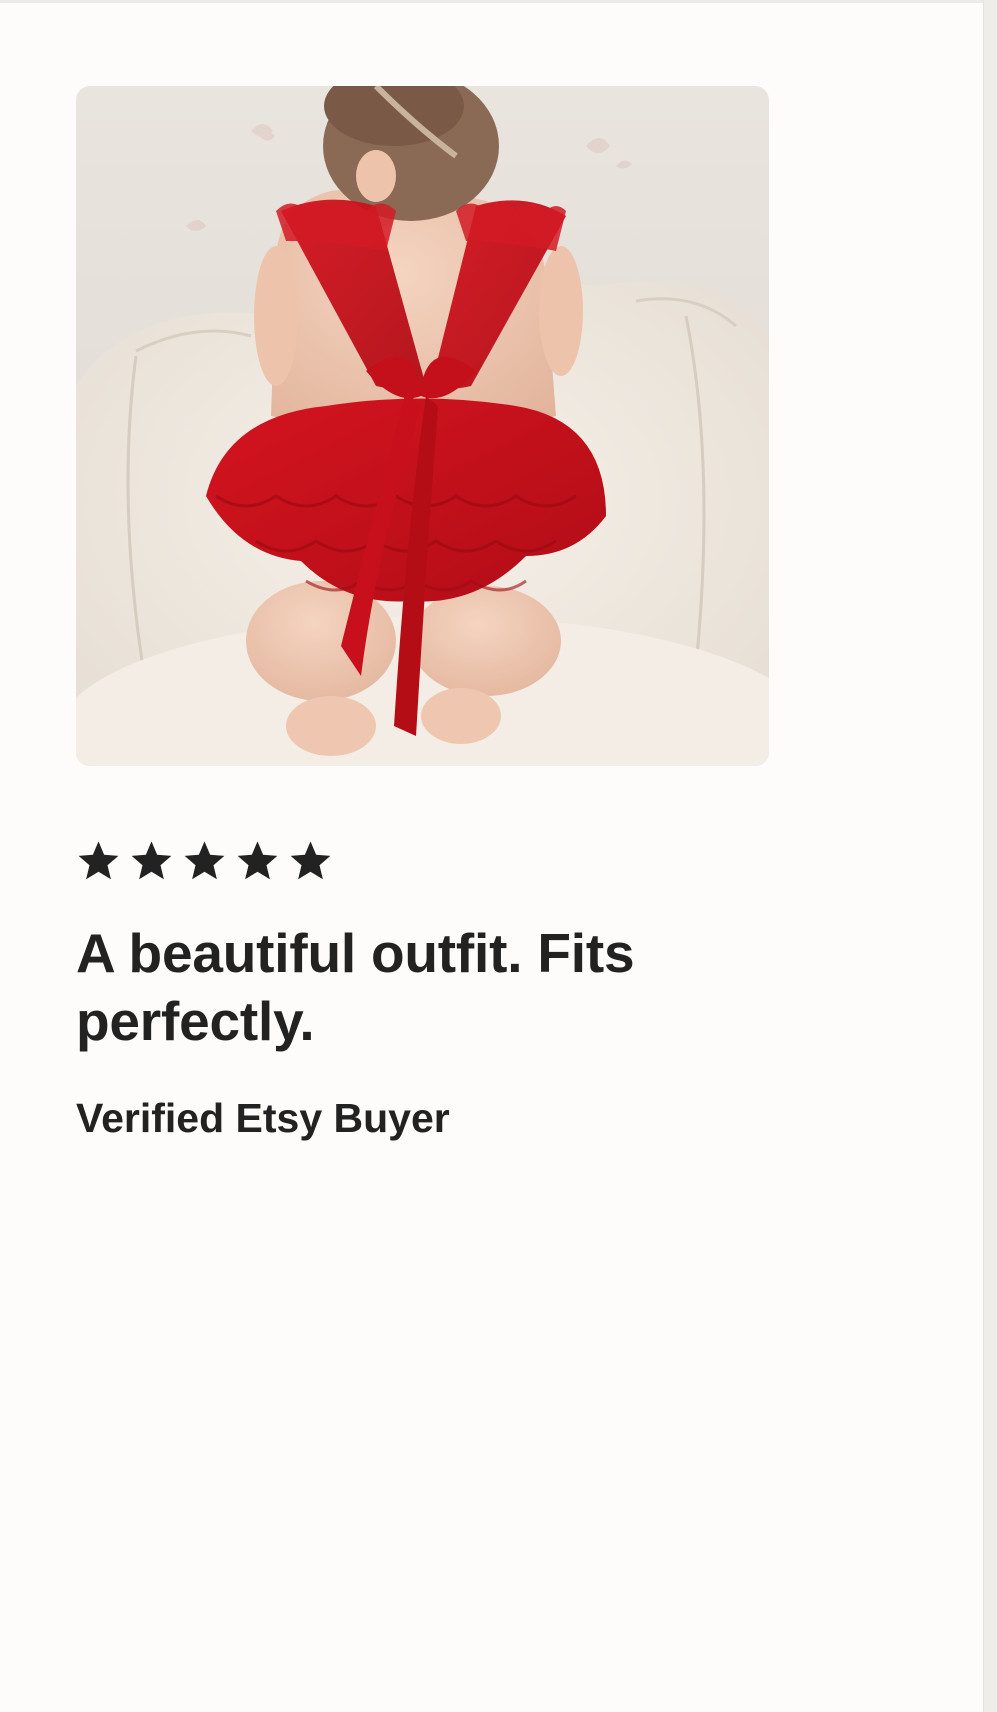 This screenshot has height=1712, width=997. I want to click on scrollbar-track, so click(990, 856).